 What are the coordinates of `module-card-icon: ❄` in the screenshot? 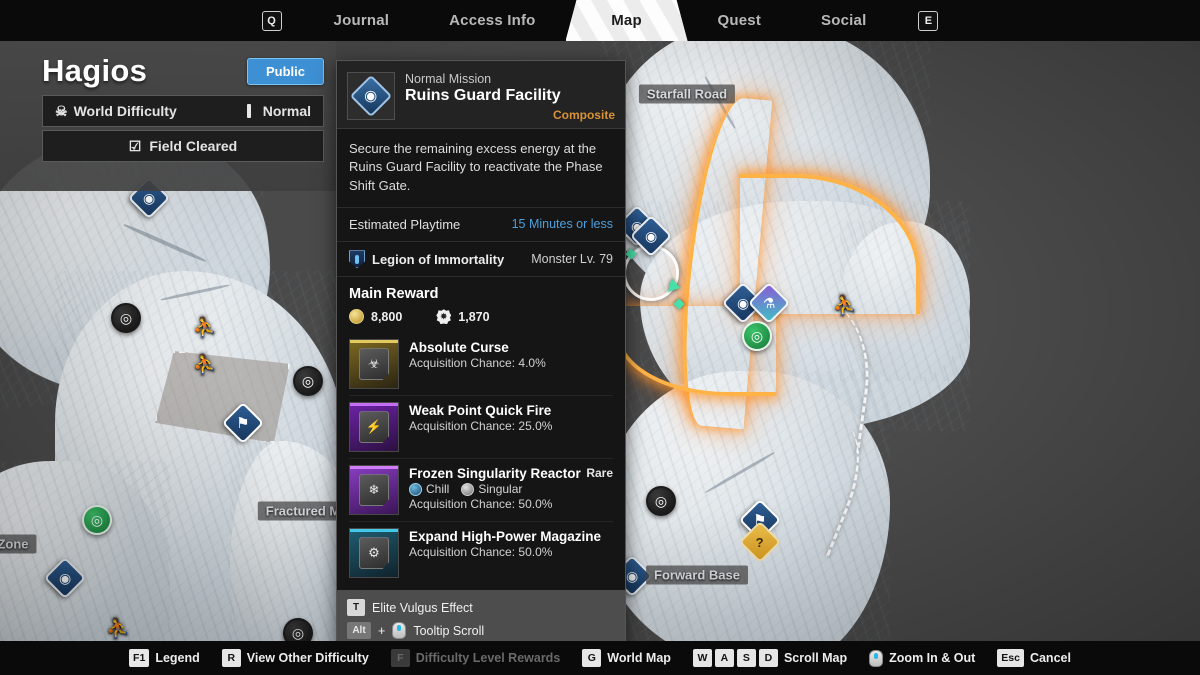 It's located at (374, 490).